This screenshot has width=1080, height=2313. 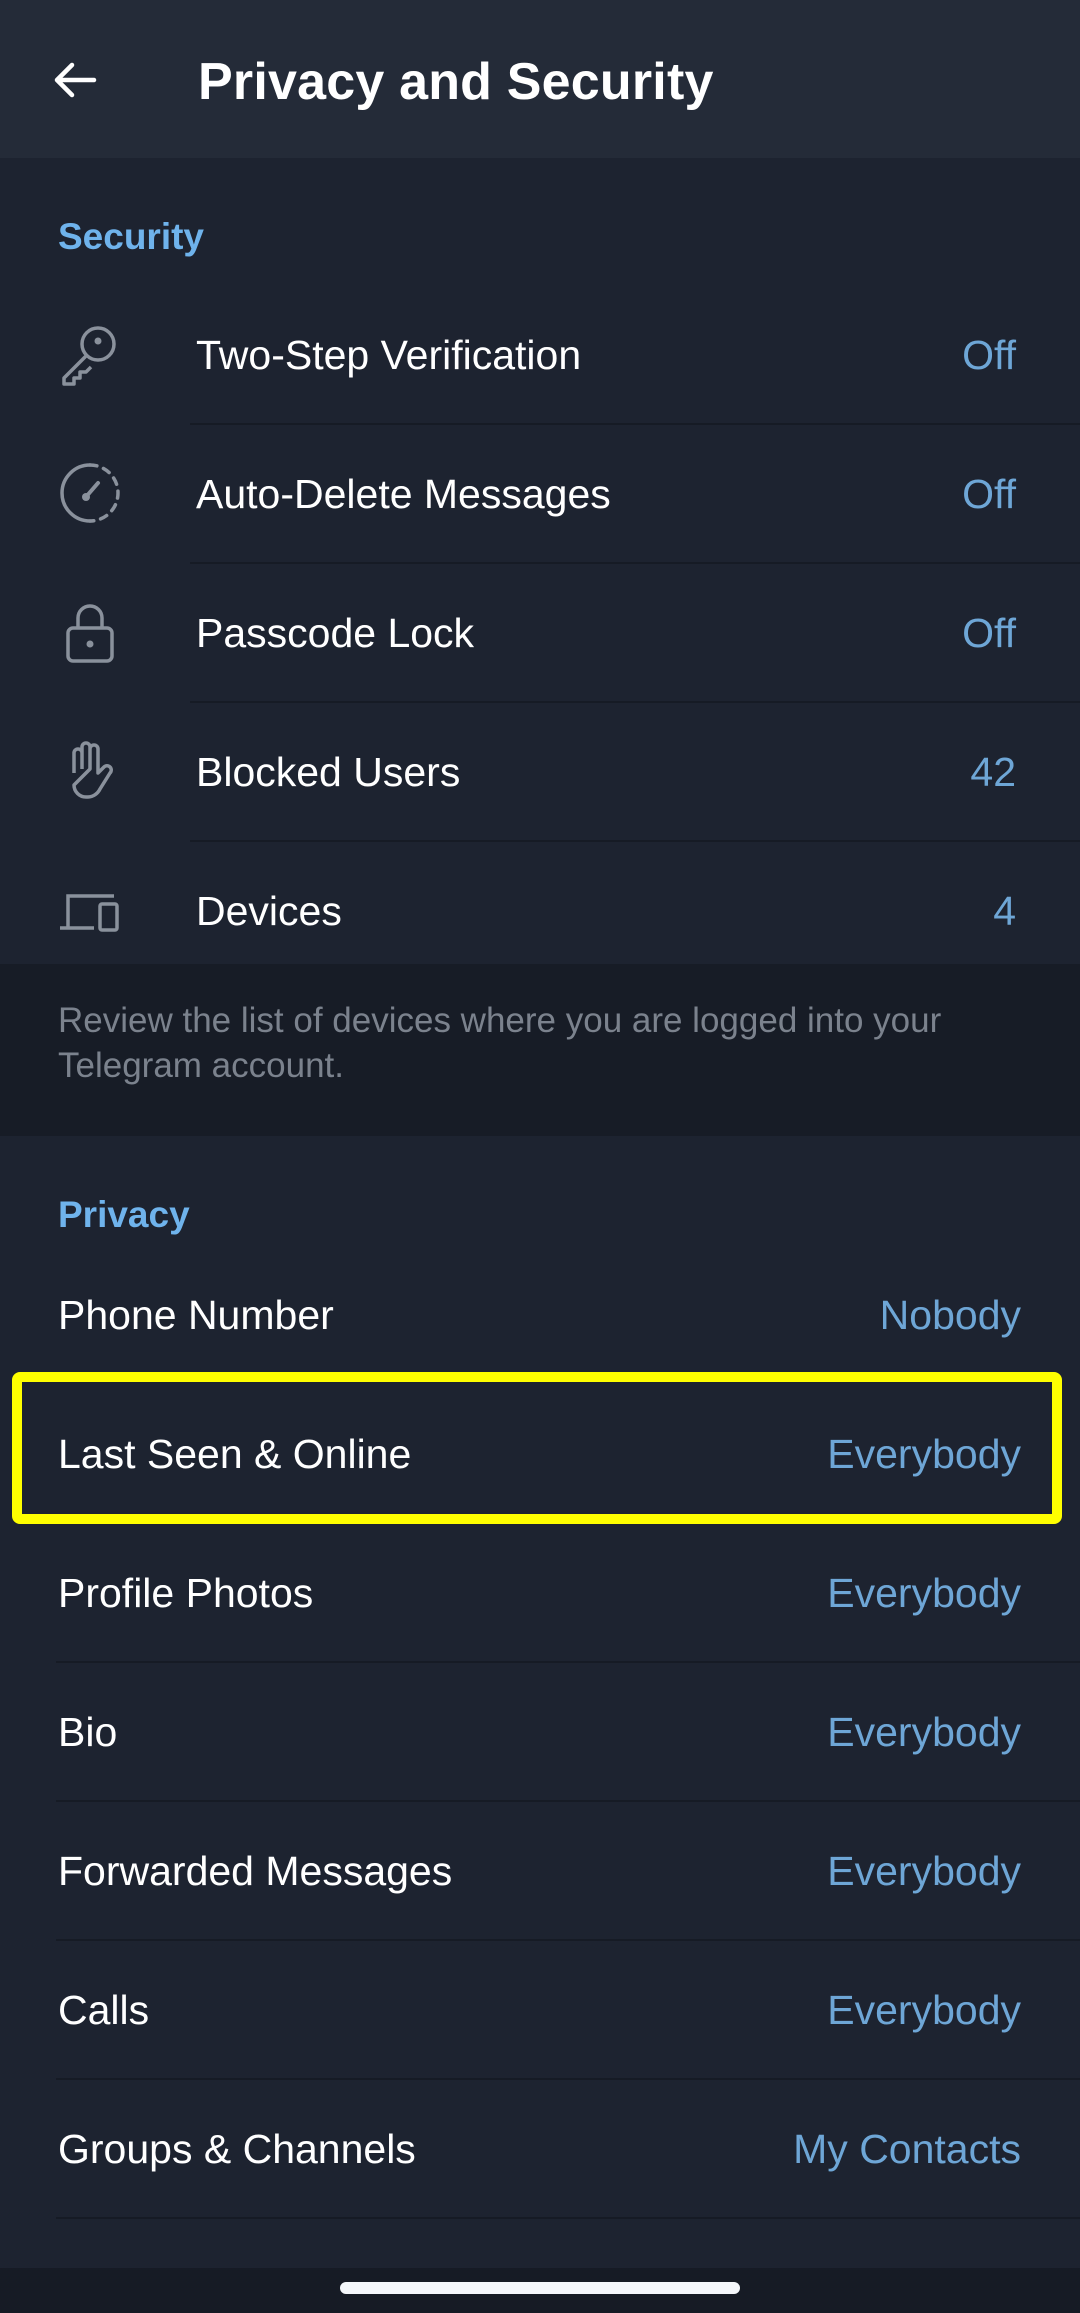 What do you see at coordinates (1004, 911) in the screenshot?
I see `row-value: 4` at bounding box center [1004, 911].